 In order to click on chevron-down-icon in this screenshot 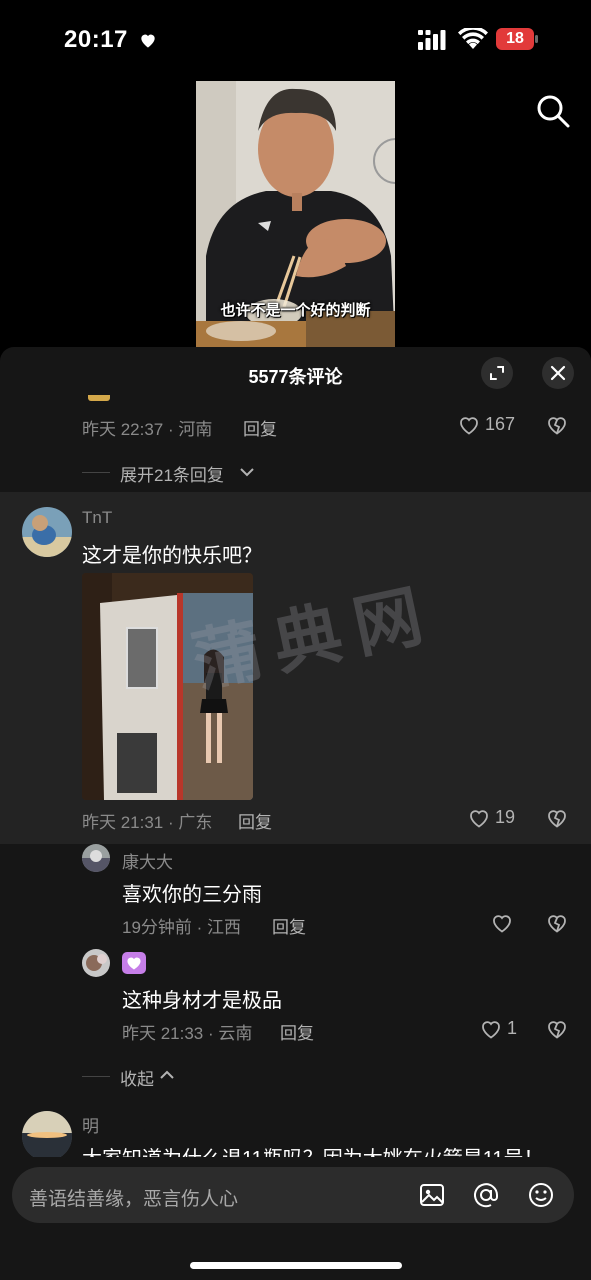, I will do `click(247, 472)`.